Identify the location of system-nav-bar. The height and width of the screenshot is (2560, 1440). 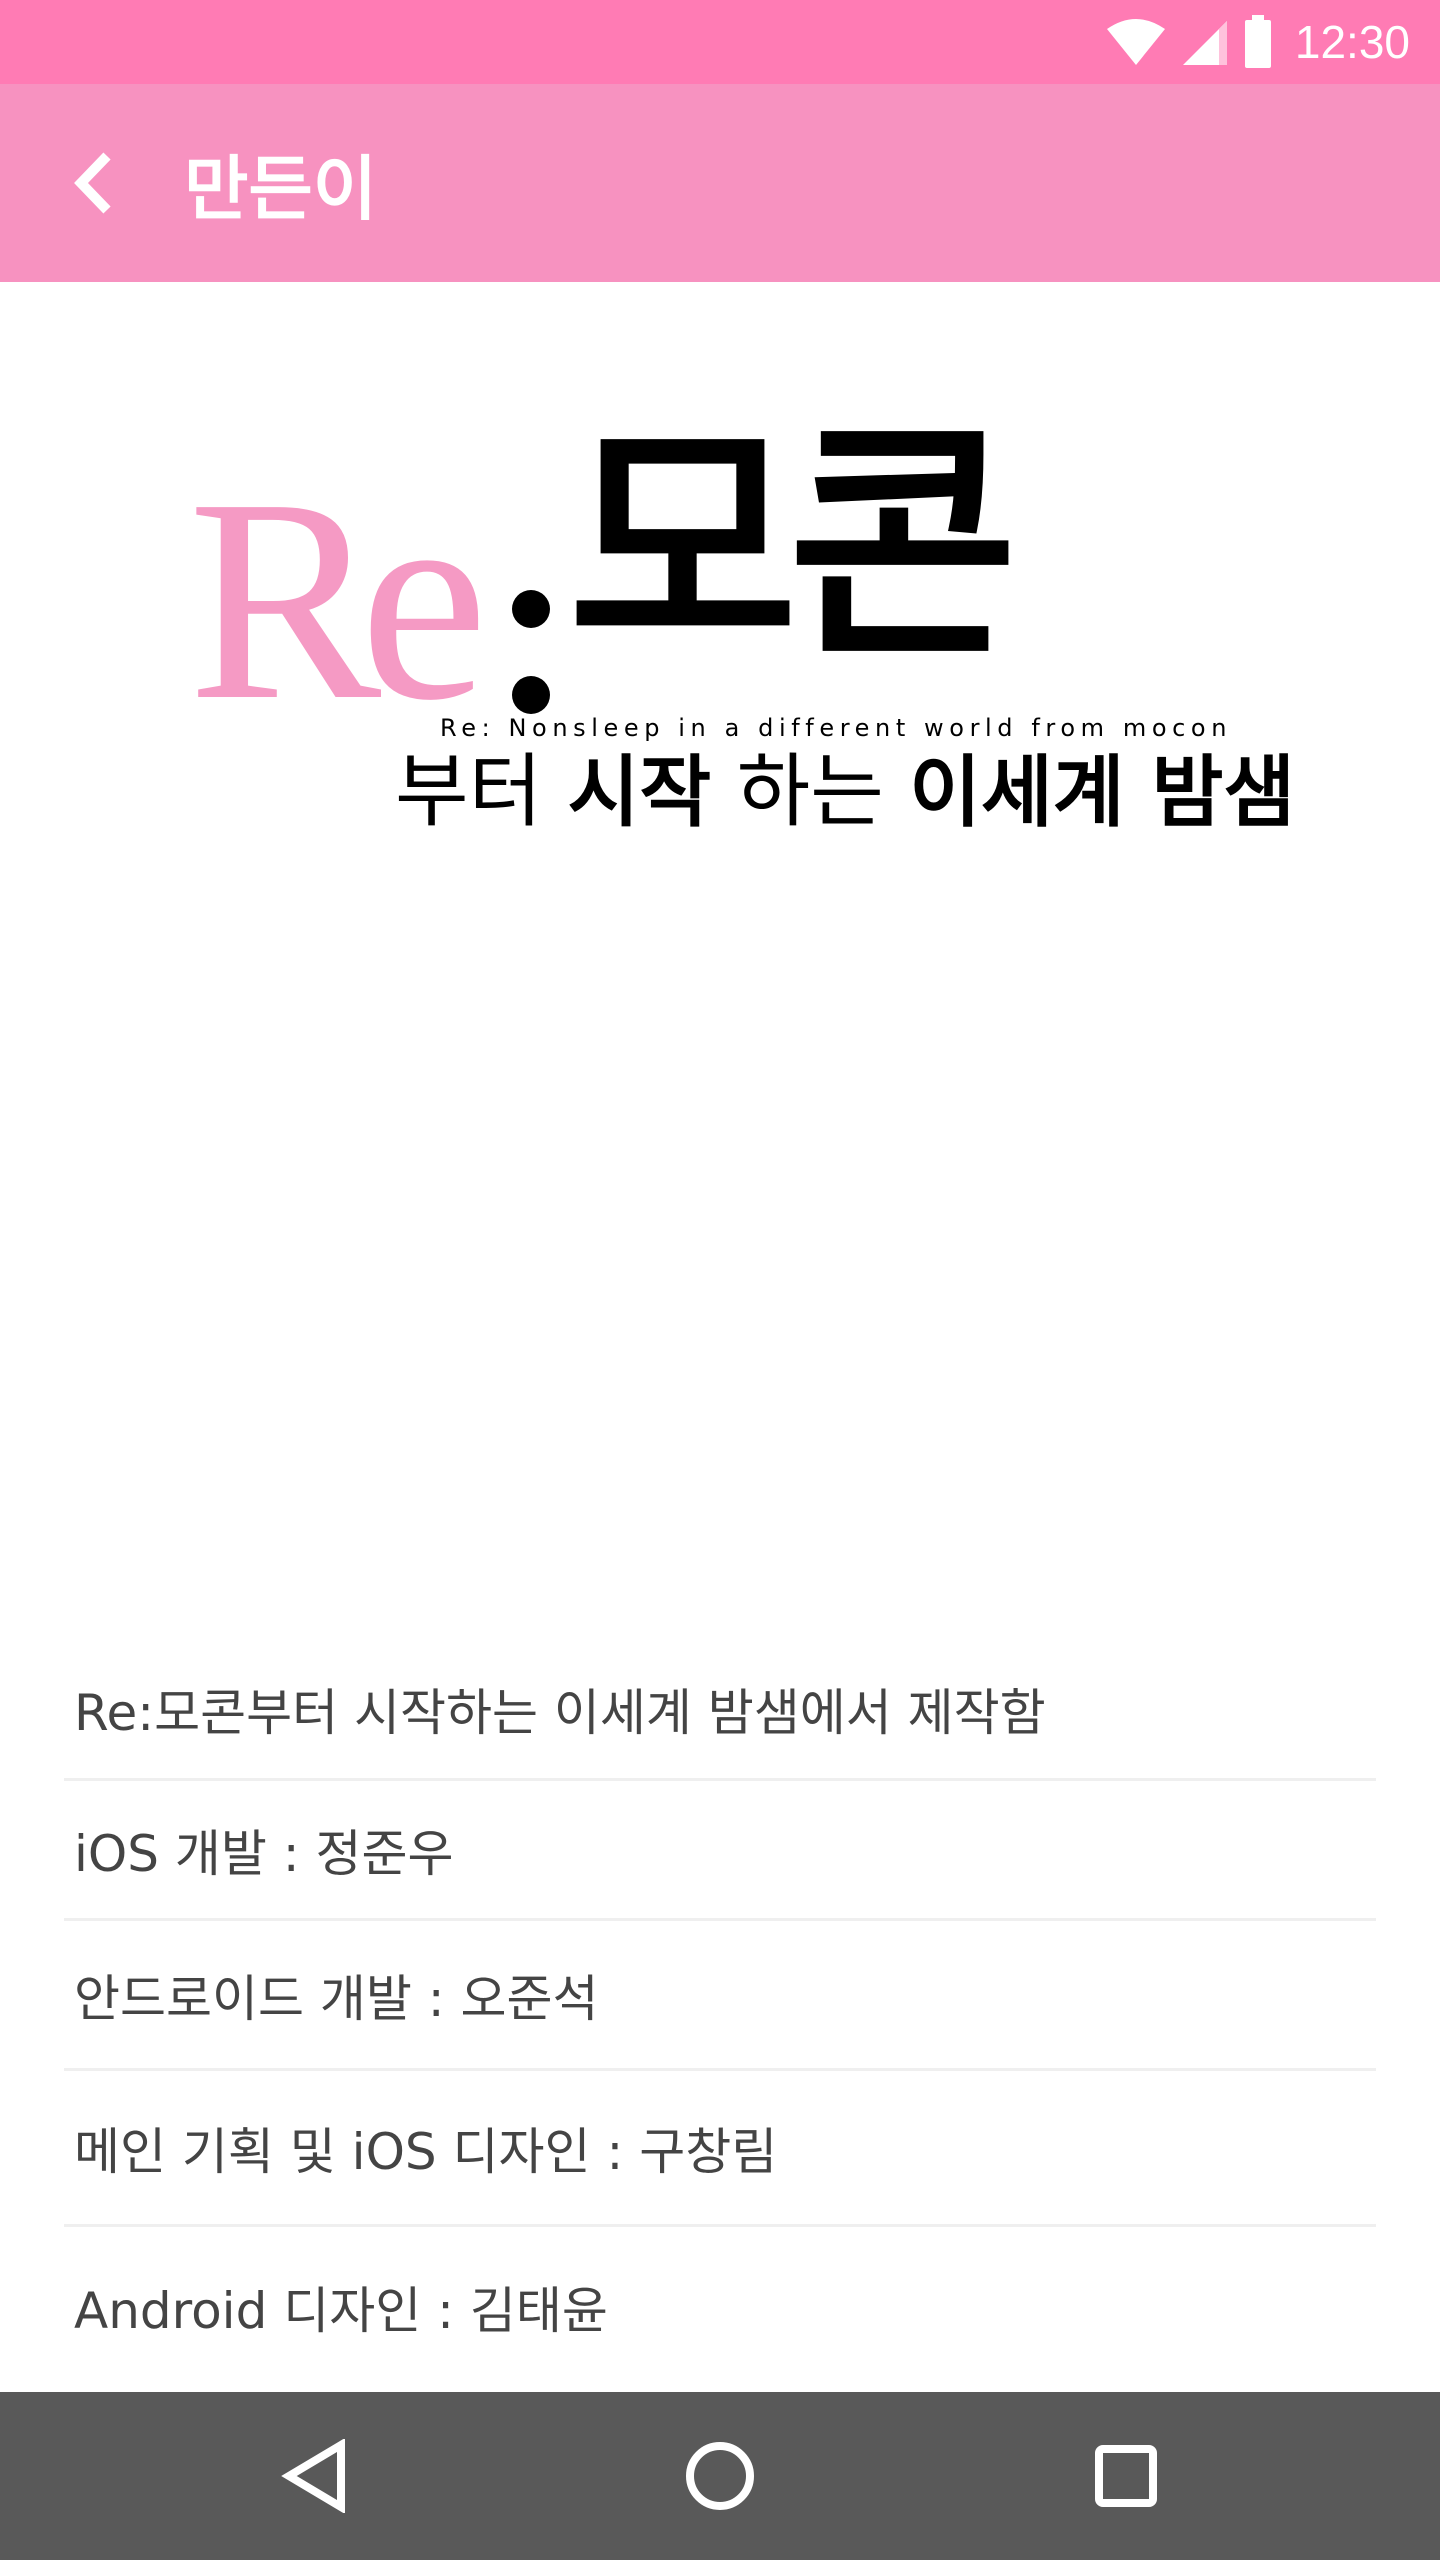
(720, 2476).